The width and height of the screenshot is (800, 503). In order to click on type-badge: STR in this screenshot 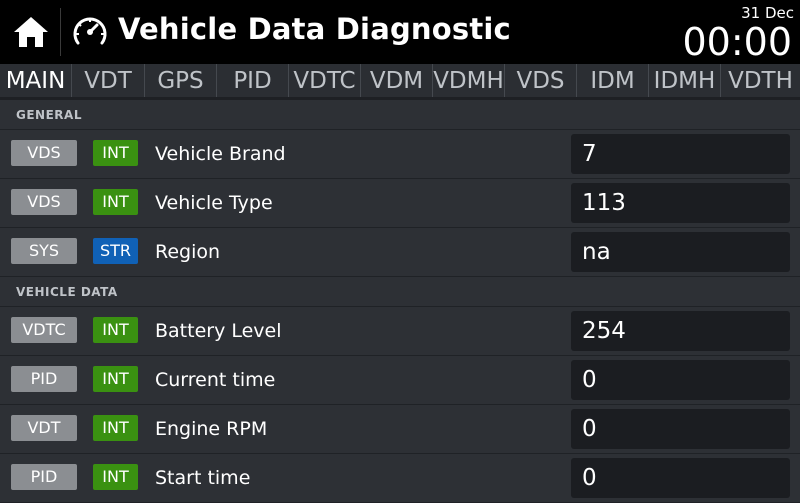, I will do `click(115, 251)`.